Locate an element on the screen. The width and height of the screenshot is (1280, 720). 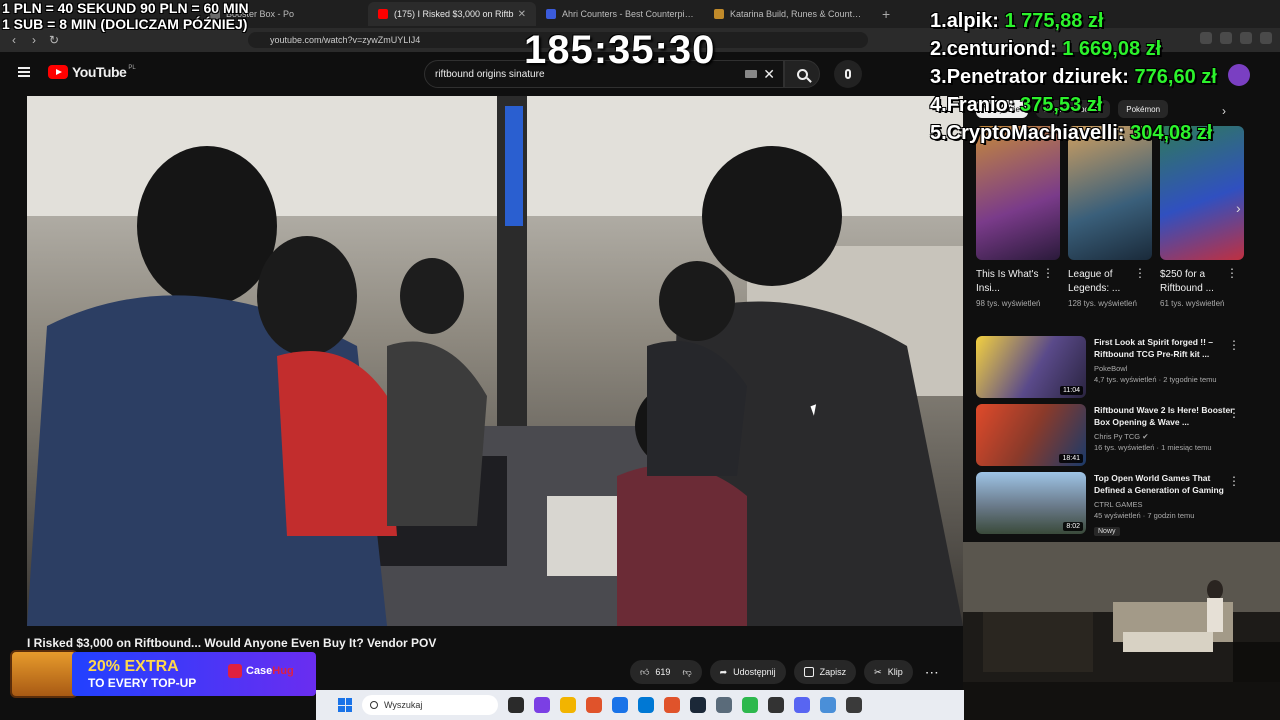
copilot-icon is located at coordinates (542, 705).